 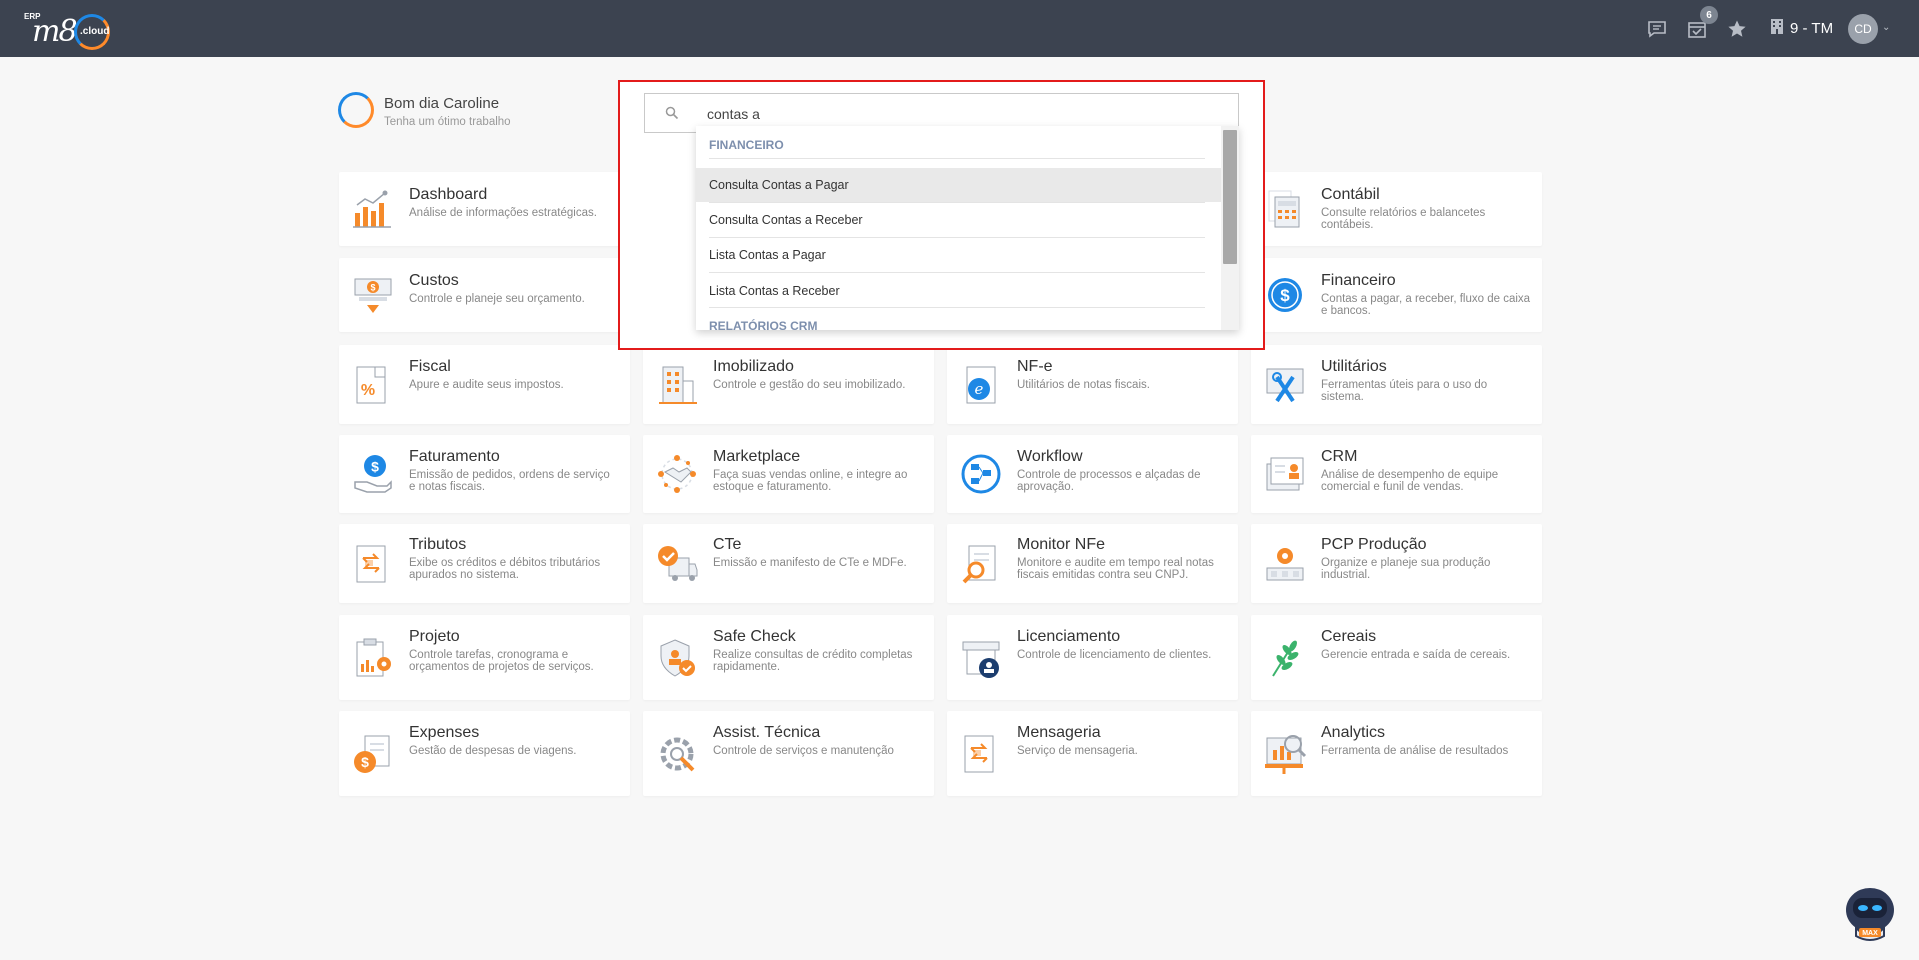 I want to click on expense-coin-icon: $, so click(x=373, y=754).